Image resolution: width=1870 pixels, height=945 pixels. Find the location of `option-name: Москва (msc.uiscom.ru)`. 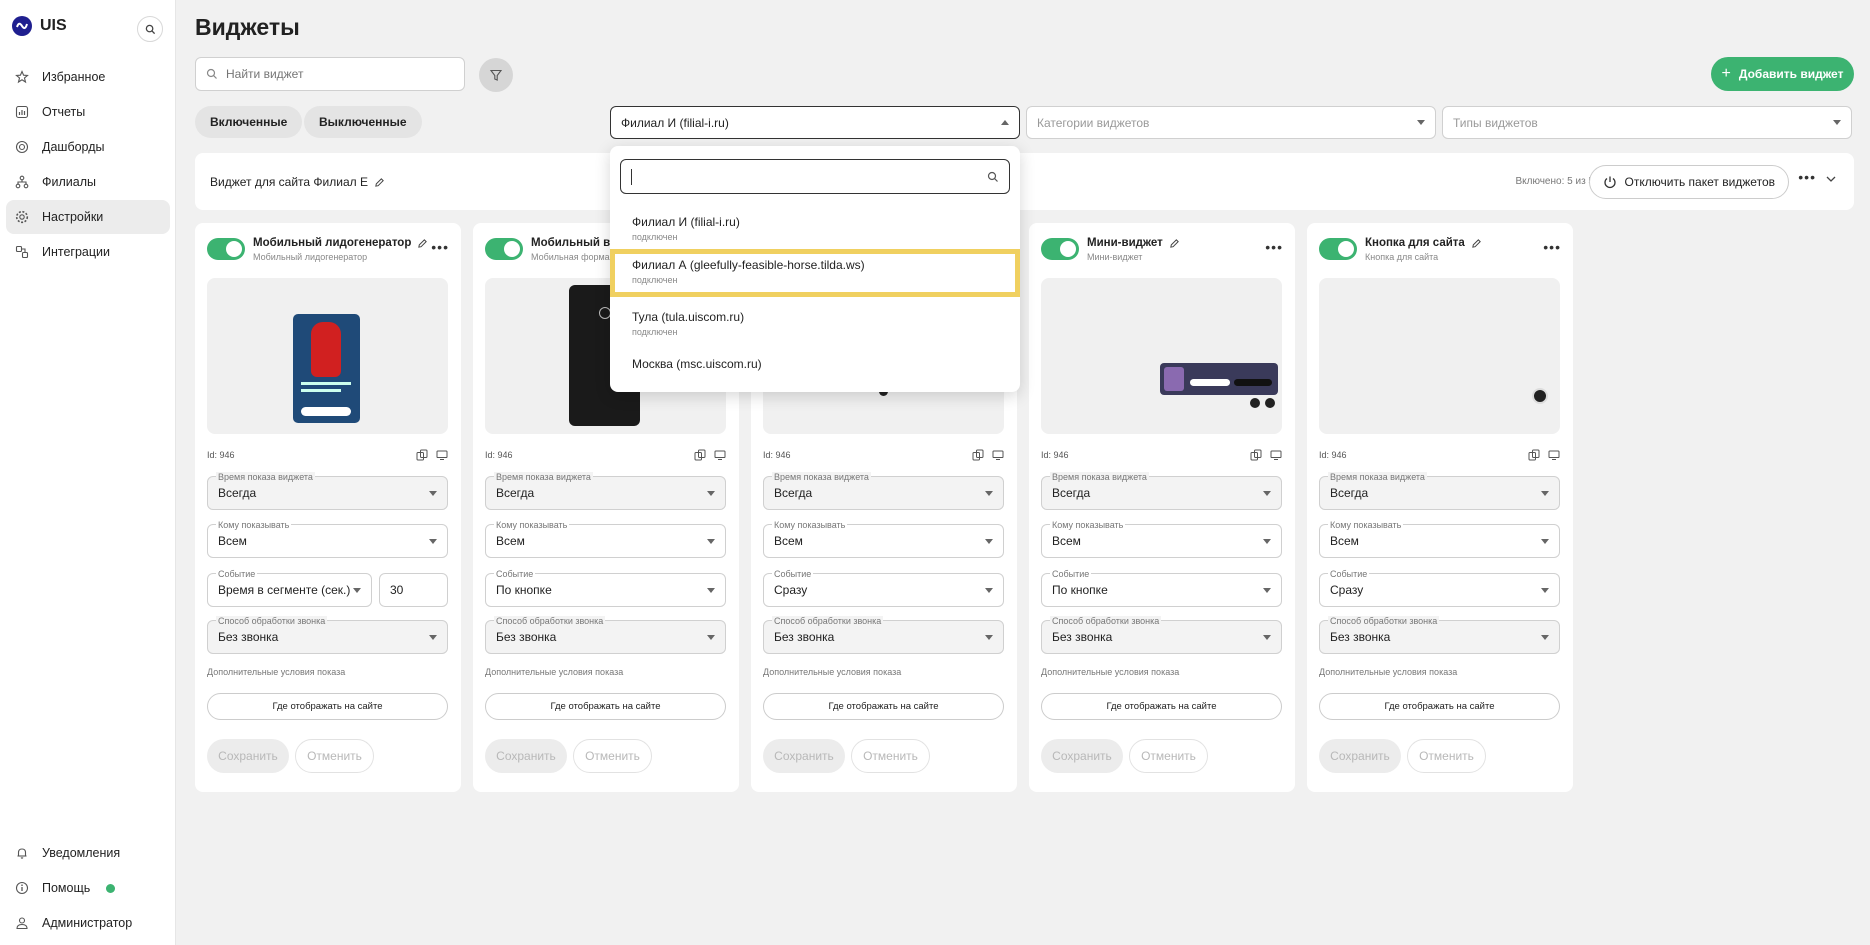

option-name: Москва (msc.uiscom.ru) is located at coordinates (697, 364).